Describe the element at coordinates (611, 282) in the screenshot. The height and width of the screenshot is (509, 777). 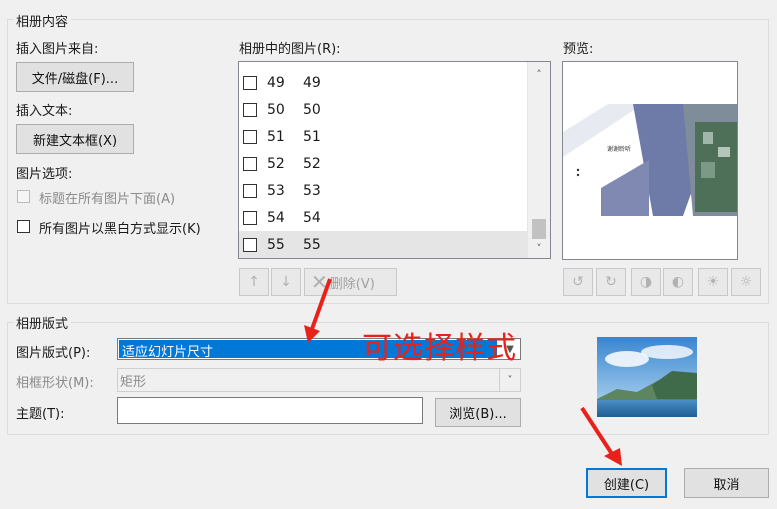
I see `rotate-right-icon: ↻` at that location.